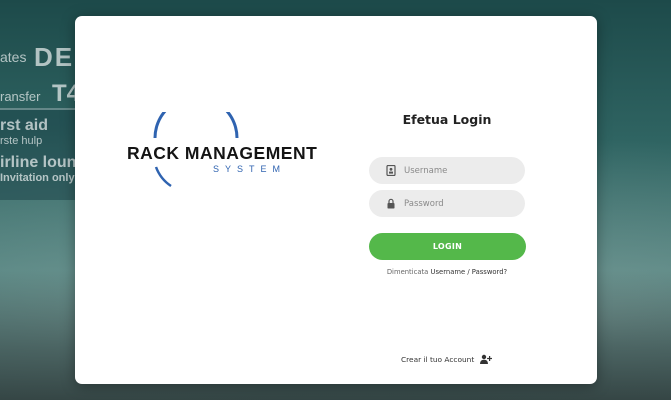 This screenshot has height=400, width=671. Describe the element at coordinates (469, 272) in the screenshot. I see `forgot-credentials-link: Username / Password?` at that location.